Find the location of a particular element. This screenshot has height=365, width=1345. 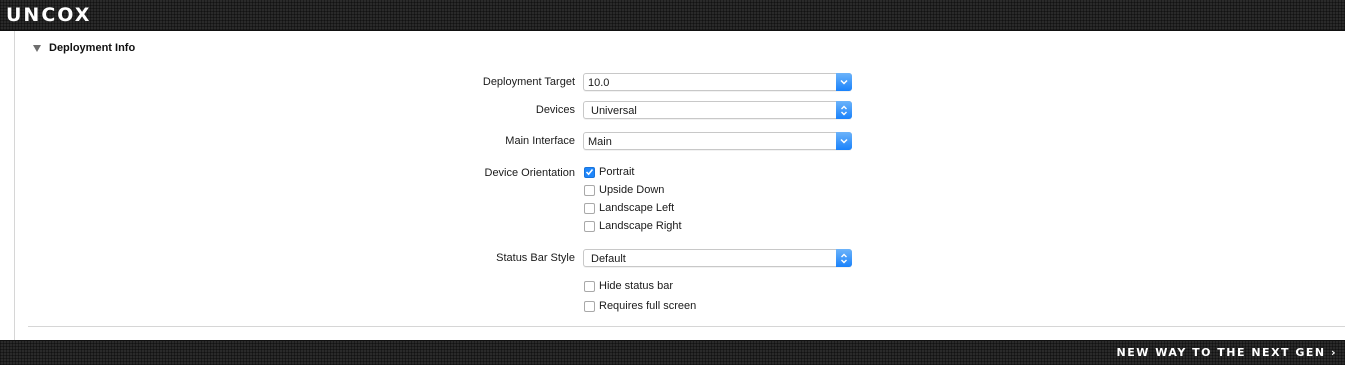

landscape-left-label: Landscape Left is located at coordinates (636, 208).